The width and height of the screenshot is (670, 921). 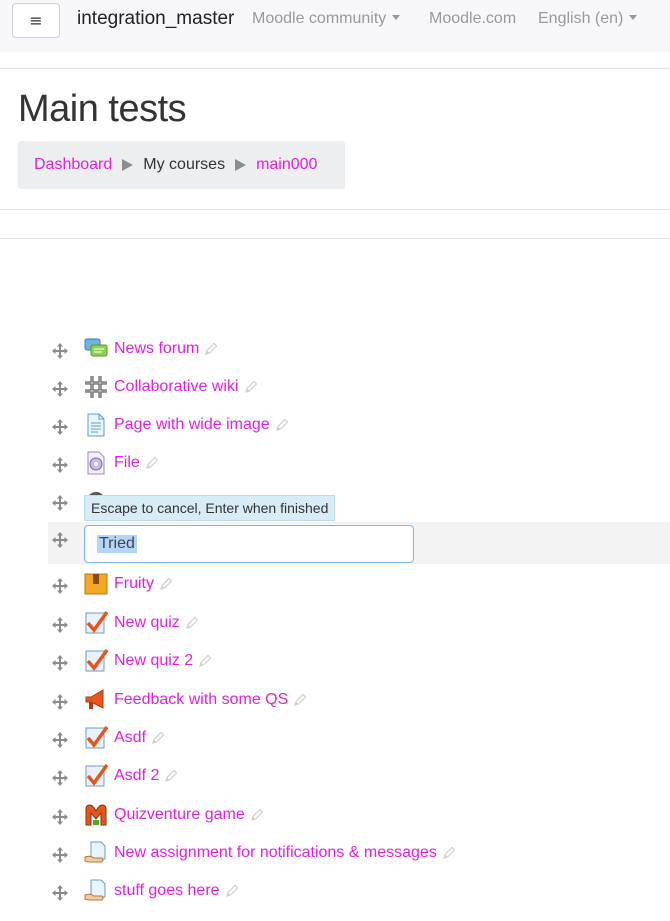 I want to click on activity-name: New quiz, so click(x=147, y=622).